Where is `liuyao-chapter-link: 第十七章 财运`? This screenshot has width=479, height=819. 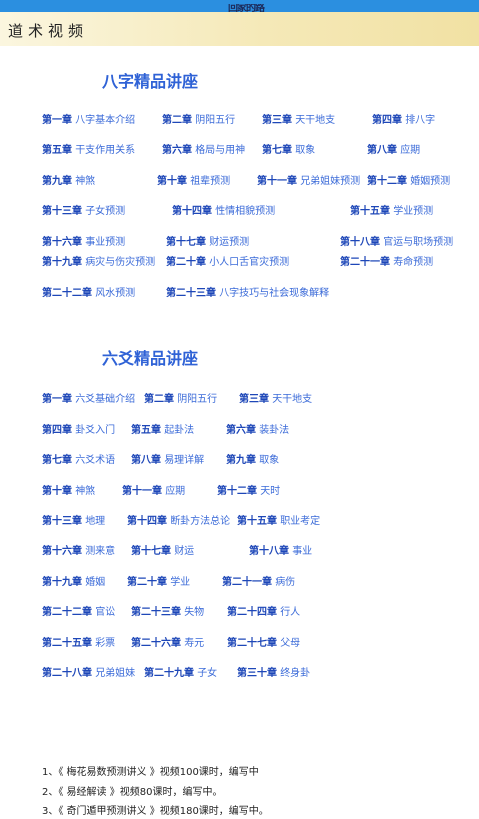 liuyao-chapter-link: 第十七章 财运 is located at coordinates (162, 549).